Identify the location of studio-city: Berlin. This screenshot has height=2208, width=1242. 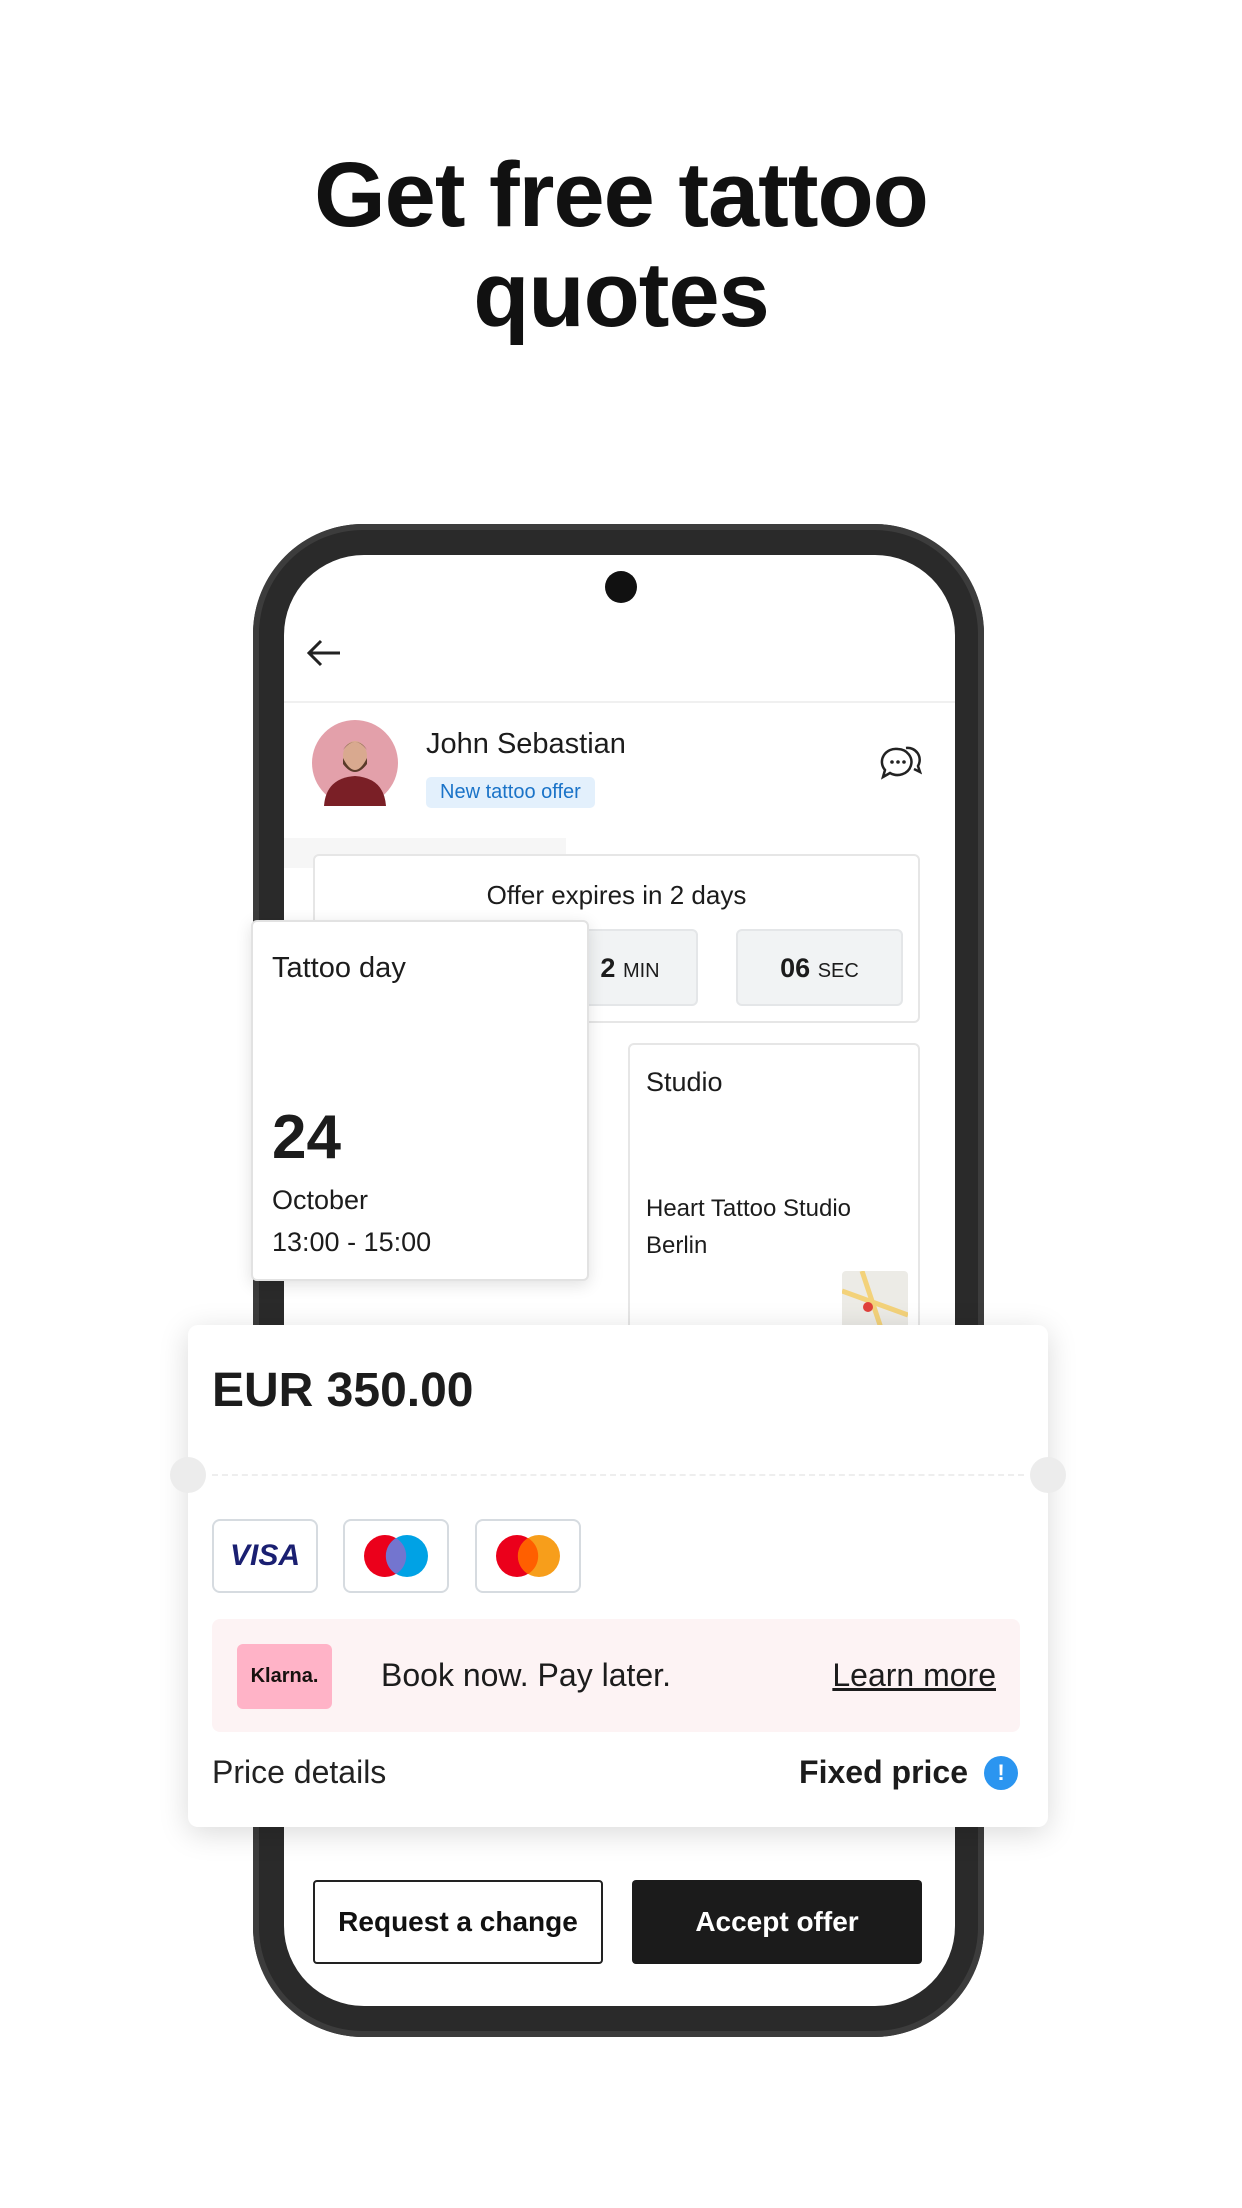
(677, 1245).